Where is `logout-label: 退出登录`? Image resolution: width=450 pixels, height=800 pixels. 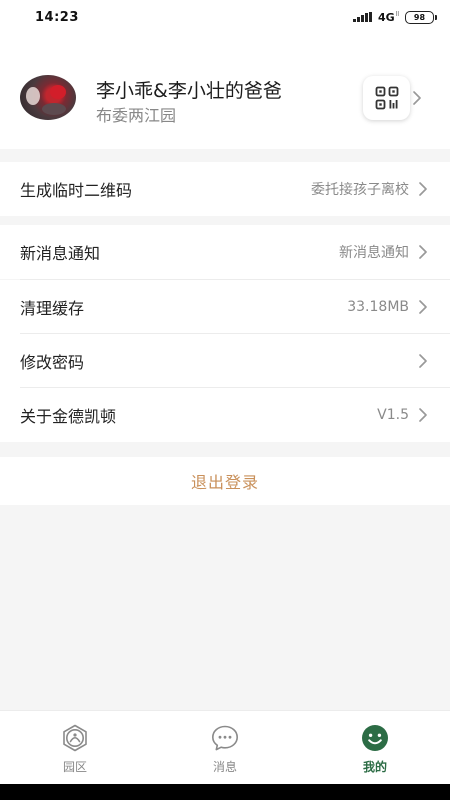 logout-label: 退出登录 is located at coordinates (224, 482).